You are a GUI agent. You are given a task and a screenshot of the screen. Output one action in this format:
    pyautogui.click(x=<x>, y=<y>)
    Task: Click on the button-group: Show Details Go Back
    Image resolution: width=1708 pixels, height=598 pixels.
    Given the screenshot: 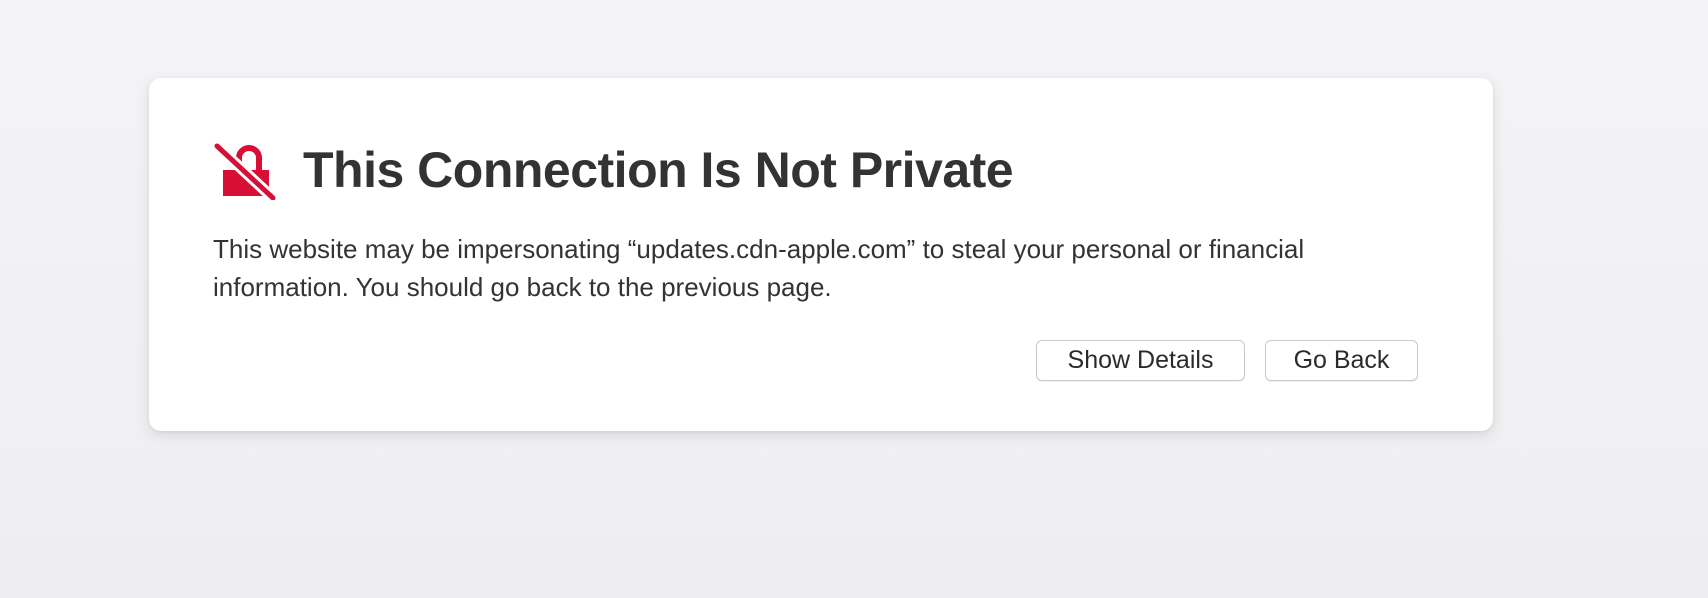 What is the action you would take?
    pyautogui.click(x=1227, y=360)
    